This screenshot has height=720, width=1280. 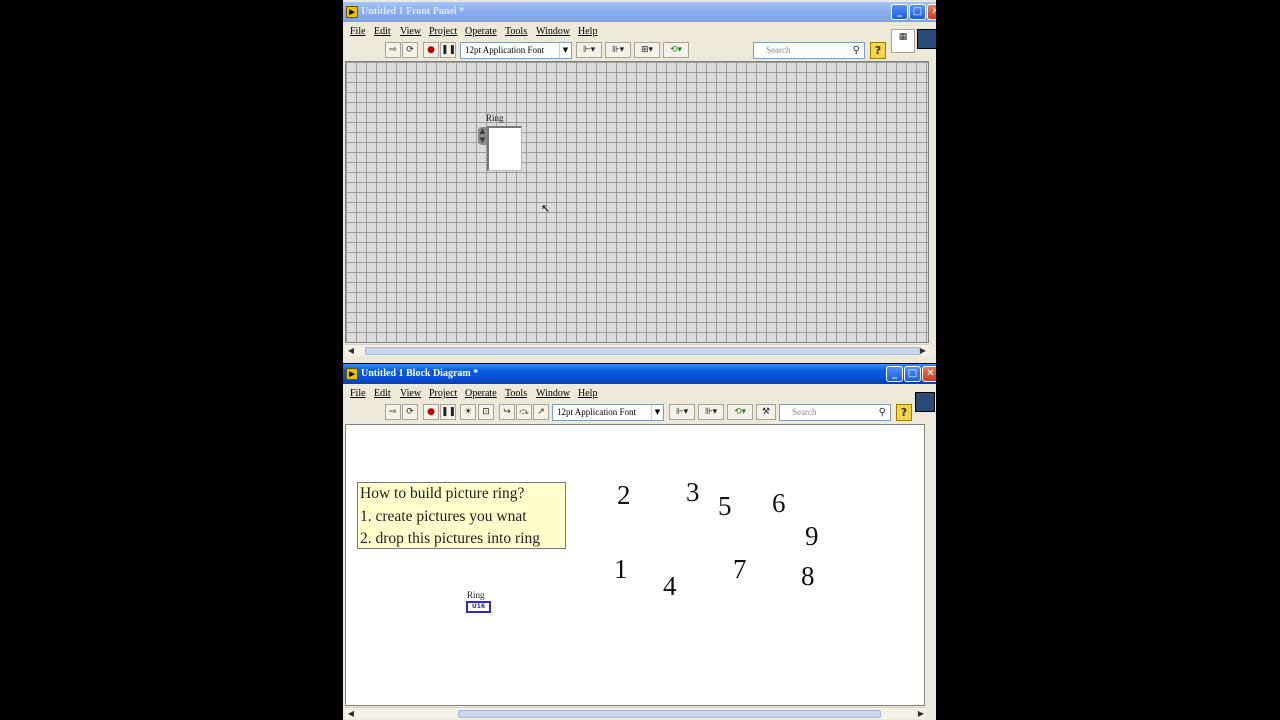 I want to click on ring-terminal: U16, so click(x=478, y=607).